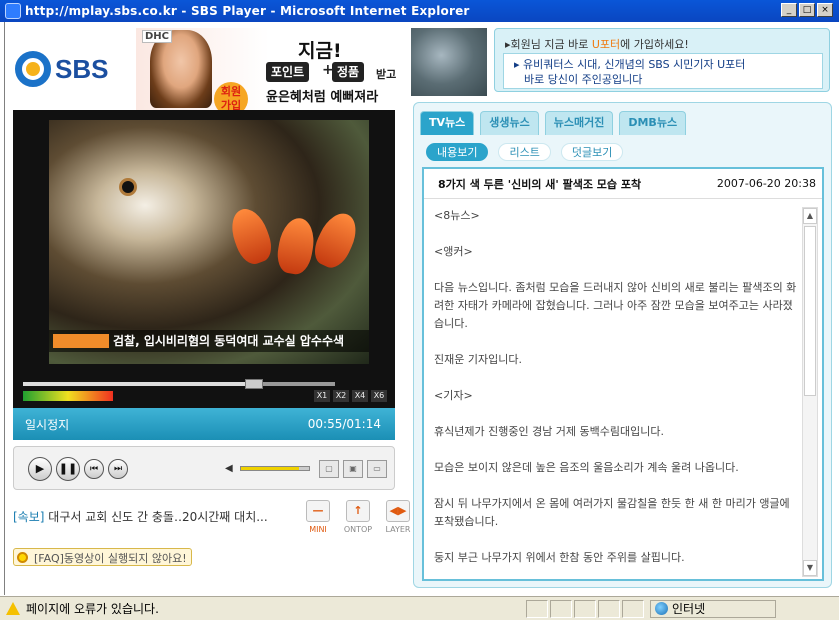  What do you see at coordinates (360, 396) in the screenshot?
I see `speed-x4-button: X4` at bounding box center [360, 396].